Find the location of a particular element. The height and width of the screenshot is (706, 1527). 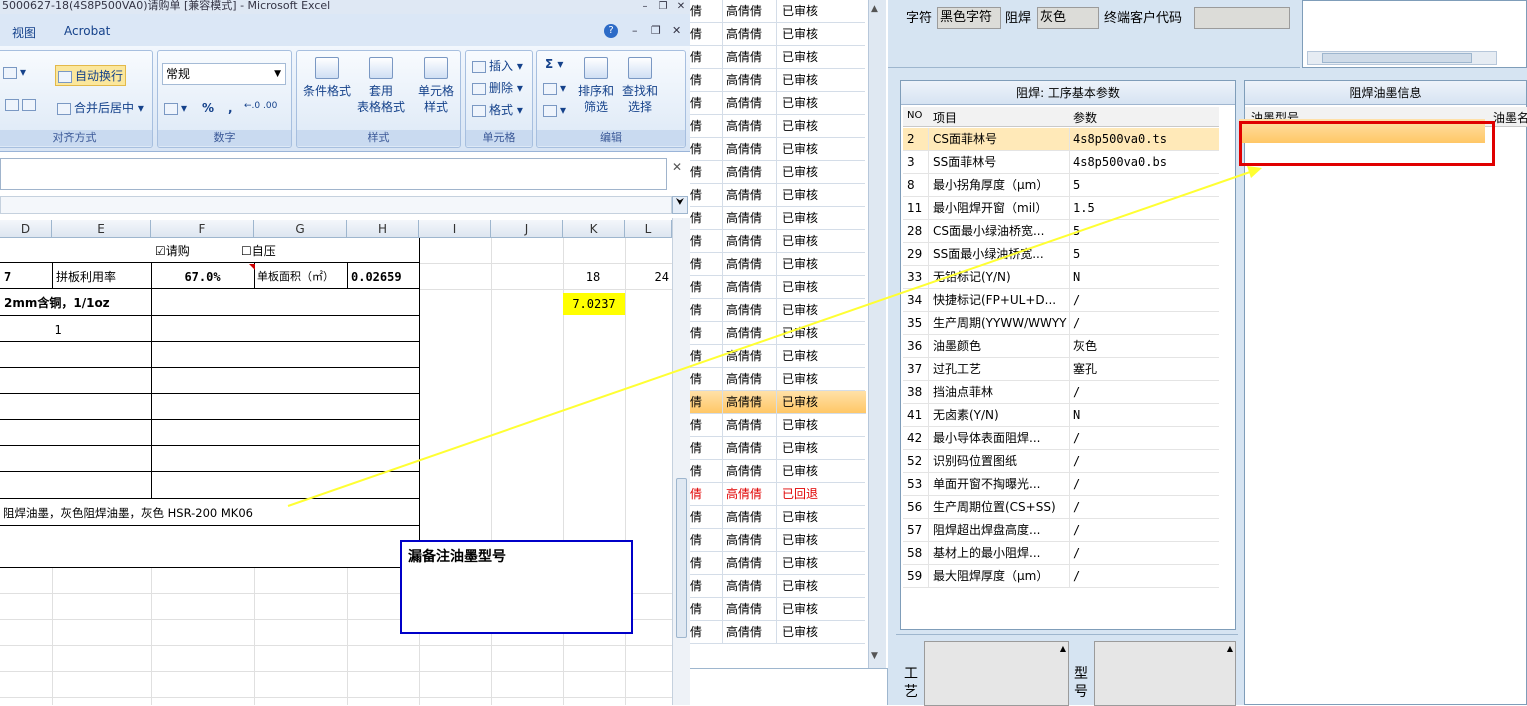

model-textarea: ▲ is located at coordinates (1165, 673).